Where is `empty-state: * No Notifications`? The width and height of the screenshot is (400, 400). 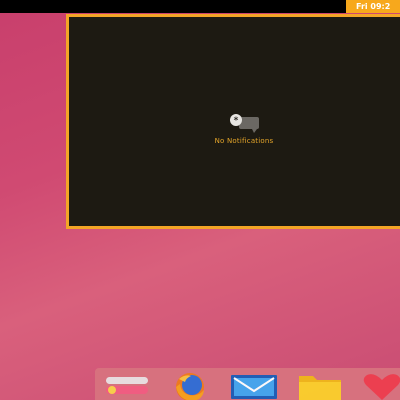 empty-state: * No Notifications is located at coordinates (234, 129).